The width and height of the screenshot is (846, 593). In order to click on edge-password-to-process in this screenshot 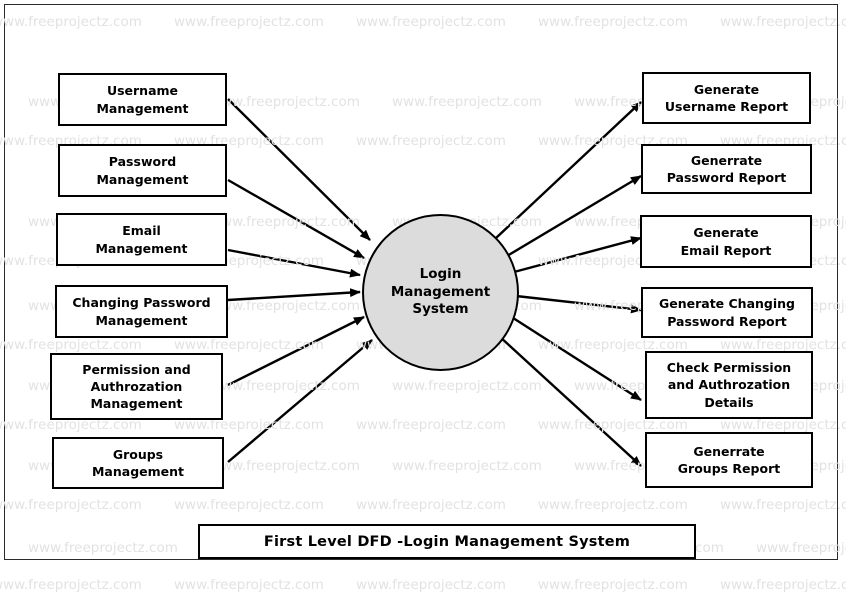, I will do `click(296, 219)`.